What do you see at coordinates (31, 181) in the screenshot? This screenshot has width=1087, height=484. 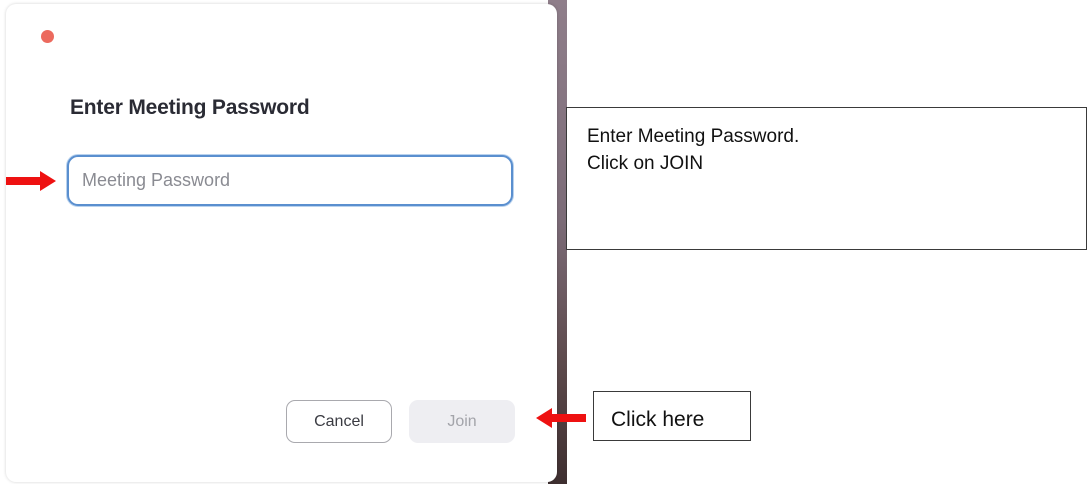 I see `right-arrow-icon` at bounding box center [31, 181].